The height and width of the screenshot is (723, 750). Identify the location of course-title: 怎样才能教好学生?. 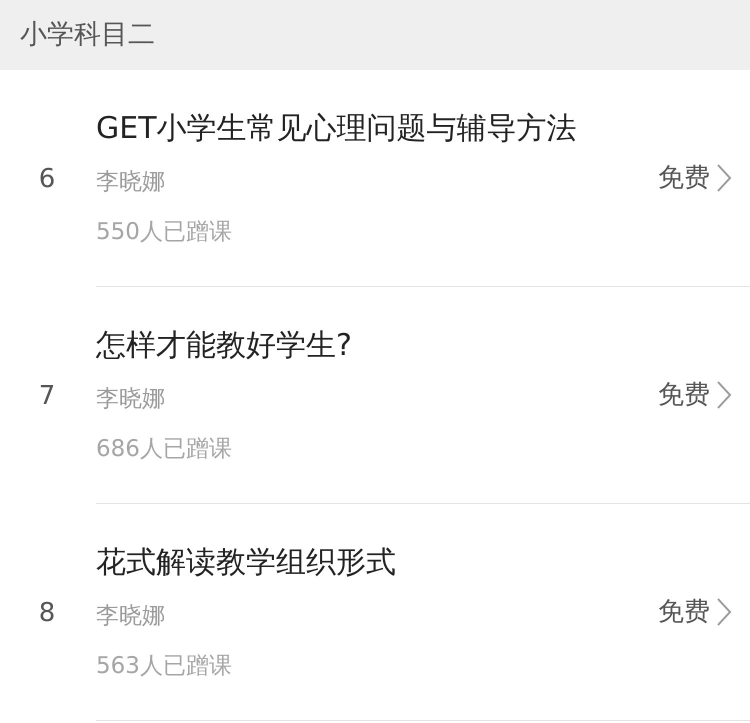
(224, 346).